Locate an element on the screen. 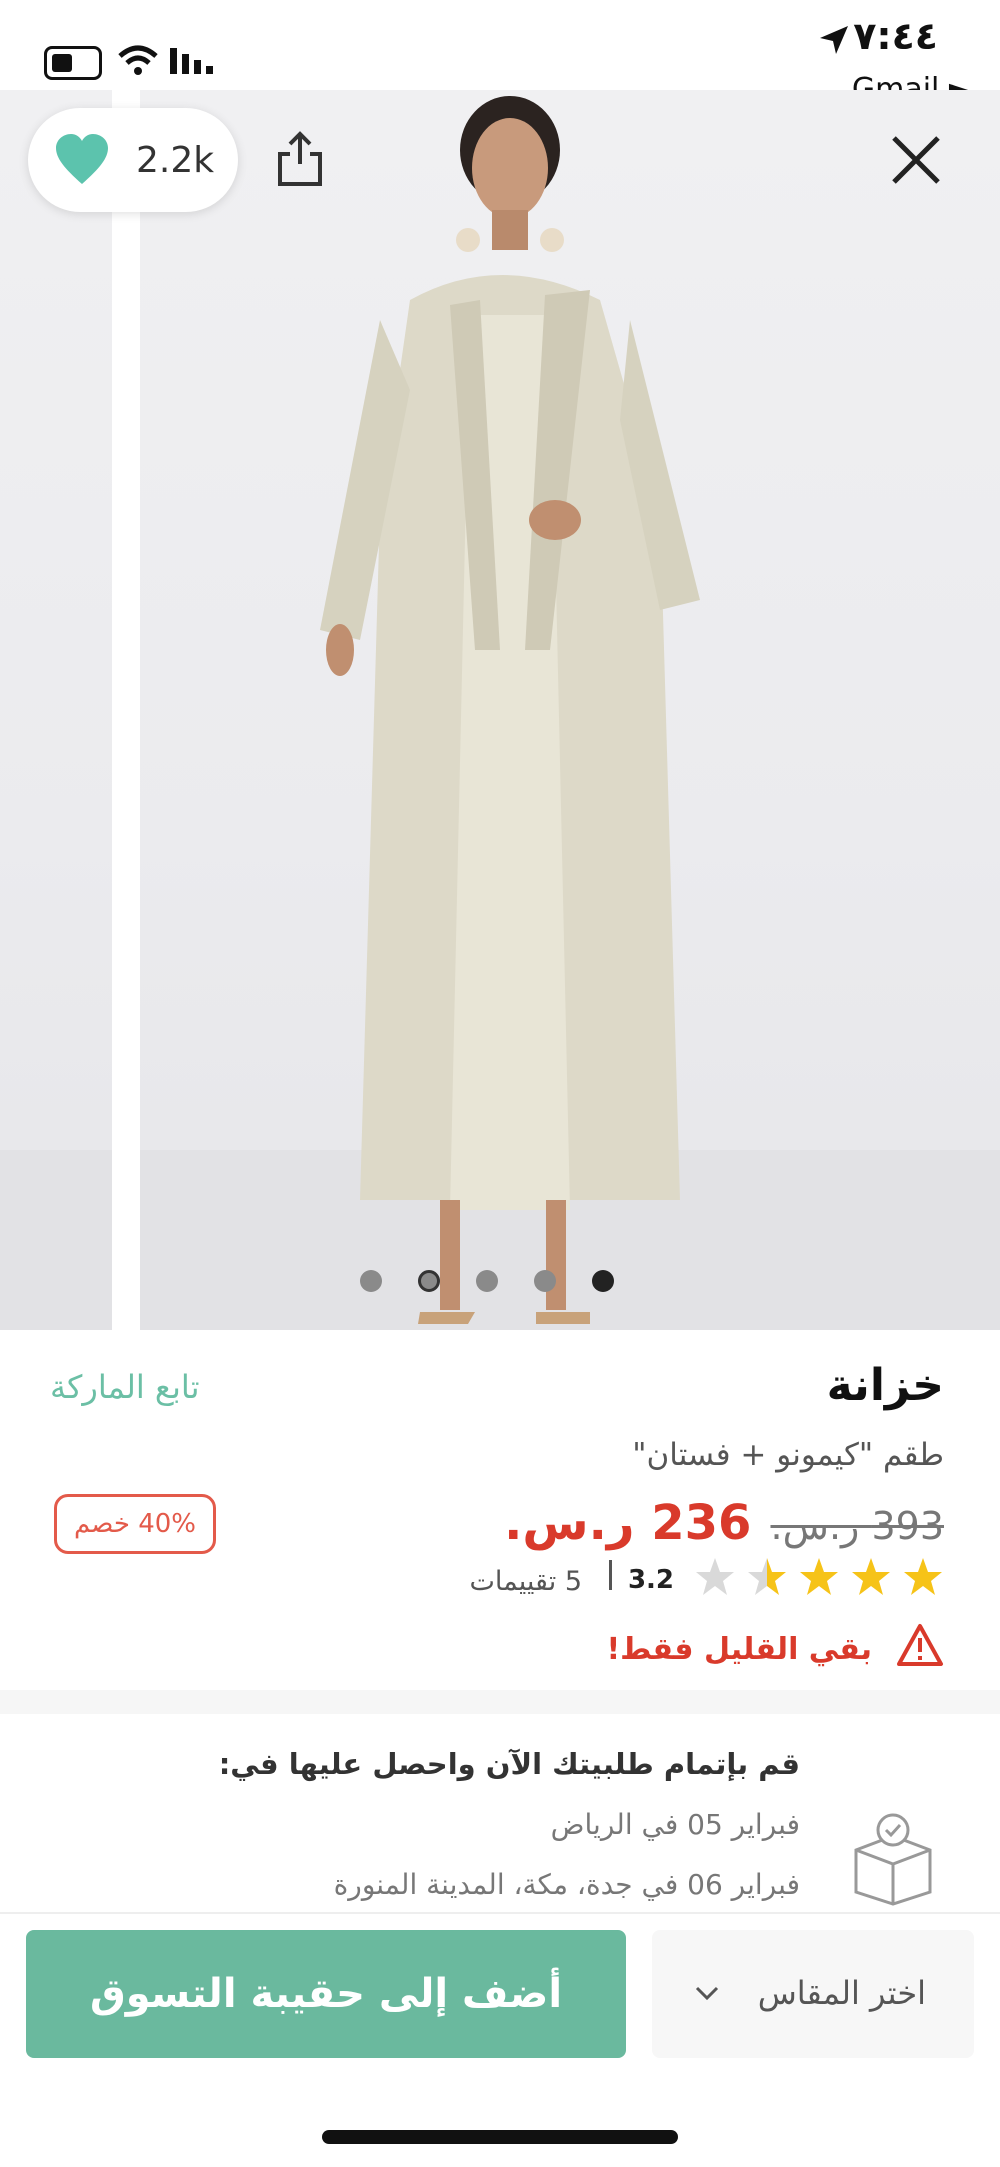  page-dot-active is located at coordinates (603, 1281).